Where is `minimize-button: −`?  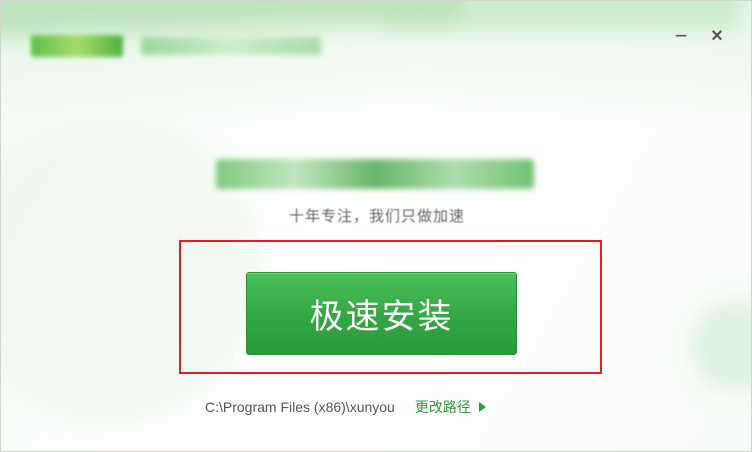 minimize-button: − is located at coordinates (681, 36).